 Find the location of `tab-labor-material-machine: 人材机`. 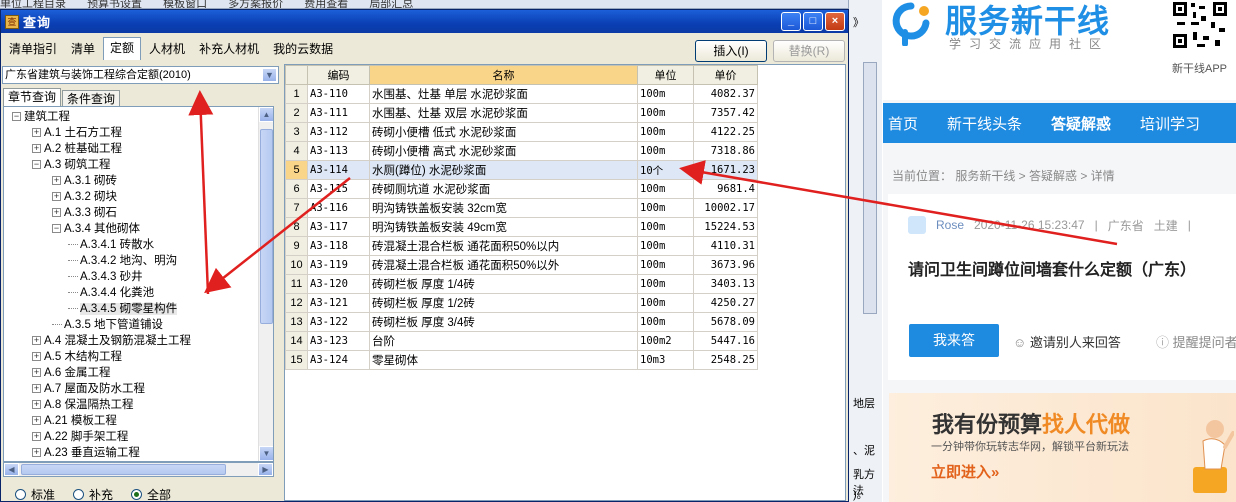

tab-labor-material-machine: 人材机 is located at coordinates (167, 49).